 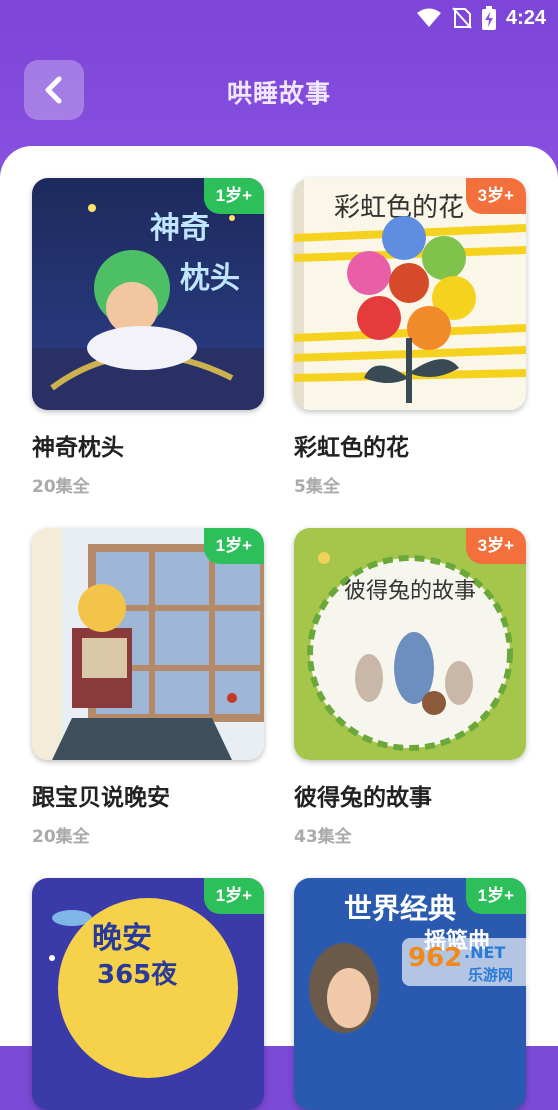 I want to click on svg-text: 世界经典, so click(x=400, y=908).